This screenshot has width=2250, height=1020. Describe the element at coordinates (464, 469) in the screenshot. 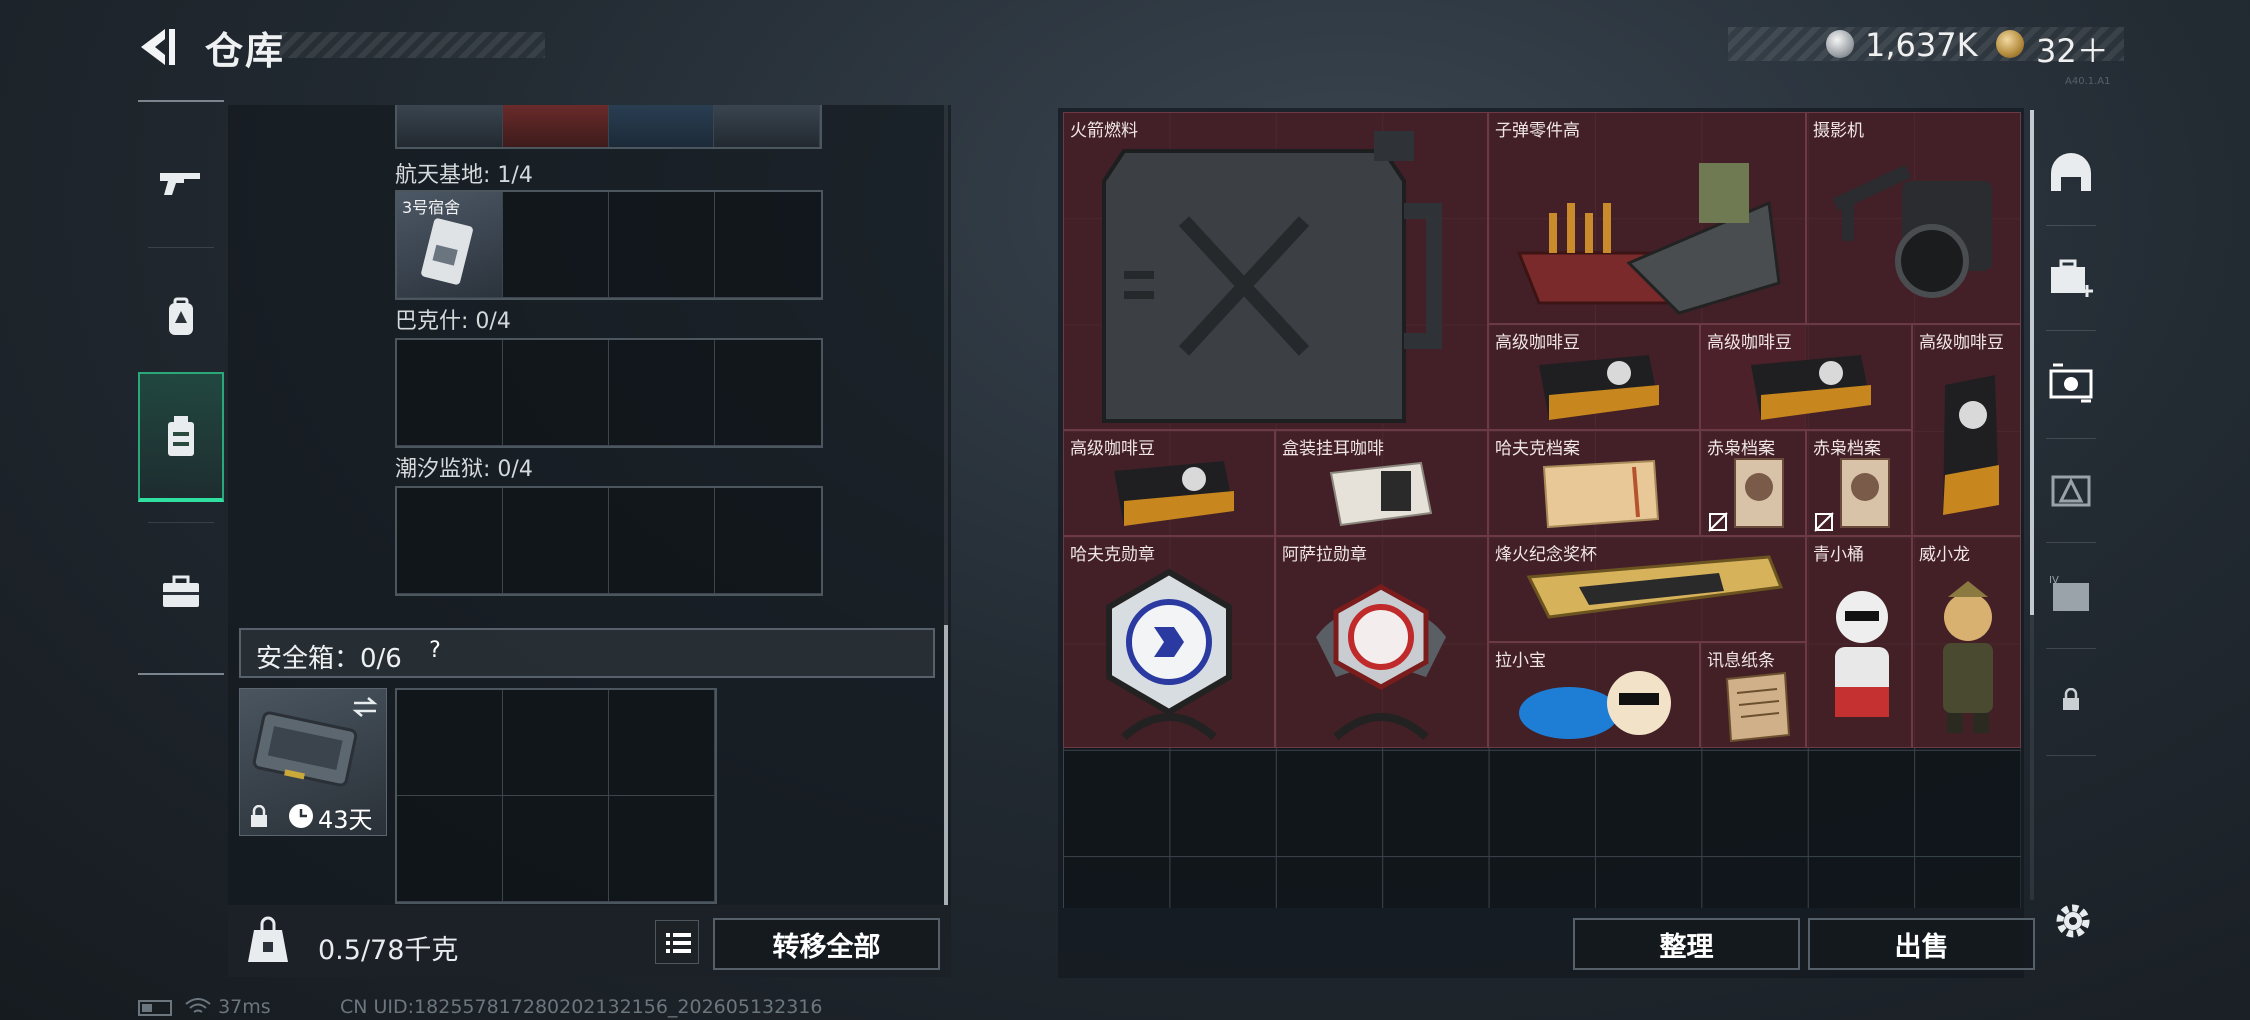

I see `section-label-tide-prison: 潮汐监狱: 0/4` at that location.